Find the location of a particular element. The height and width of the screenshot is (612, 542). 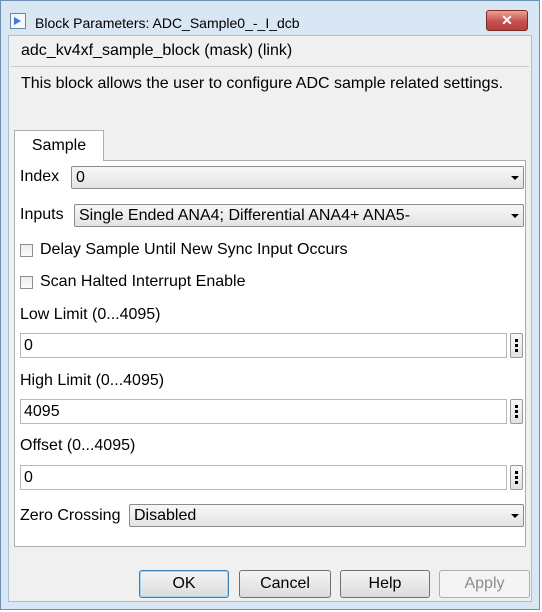

index-value: 0 is located at coordinates (80, 177).